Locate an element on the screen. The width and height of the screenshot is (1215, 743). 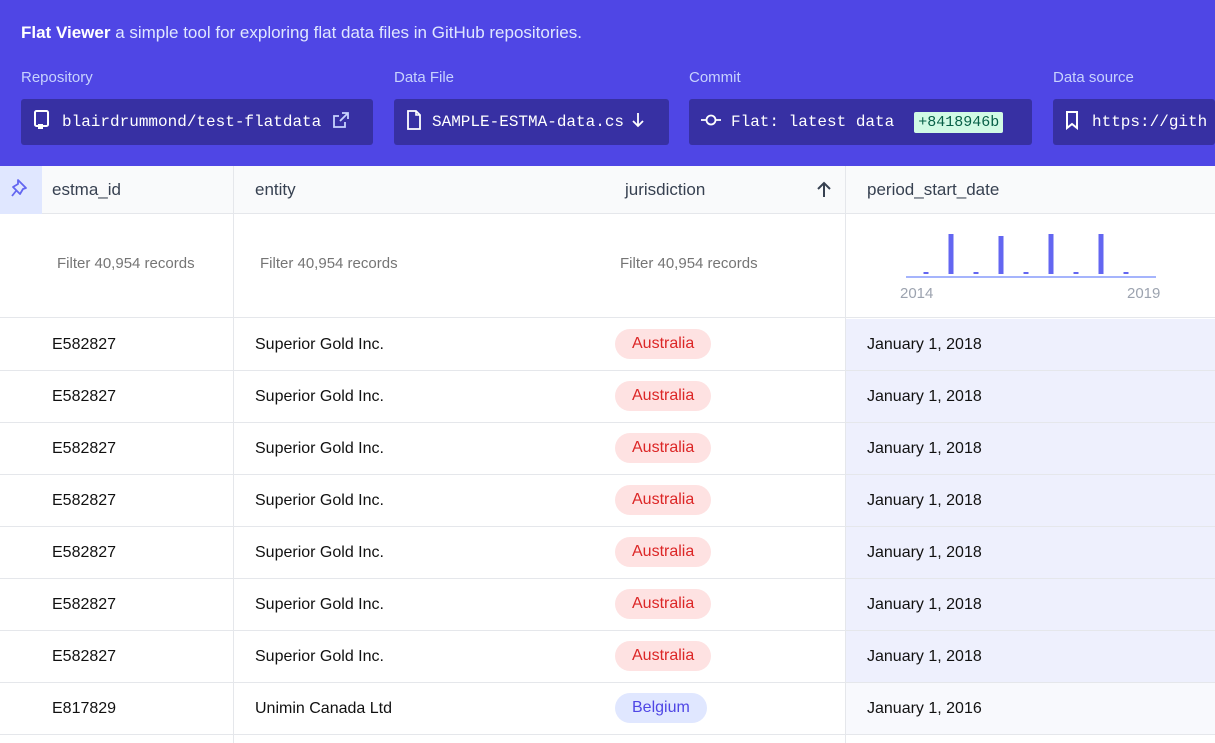
data-file-field: Data File SAMPLE-ESTMA-data.cs is located at coordinates (531, 106).